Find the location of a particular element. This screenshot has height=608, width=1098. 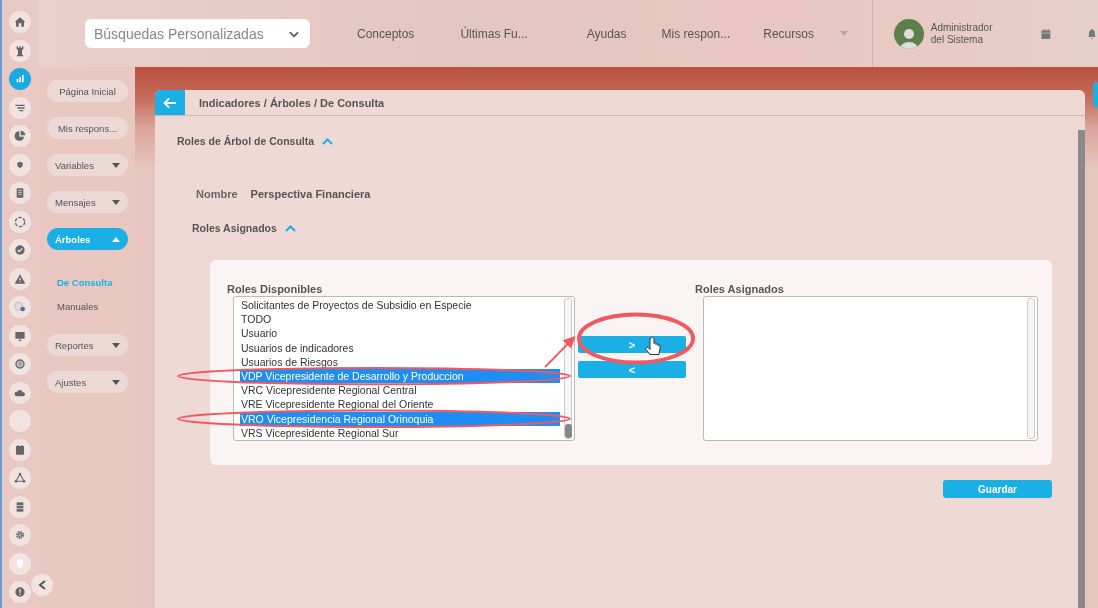

list-option: Usuario is located at coordinates (402, 333).